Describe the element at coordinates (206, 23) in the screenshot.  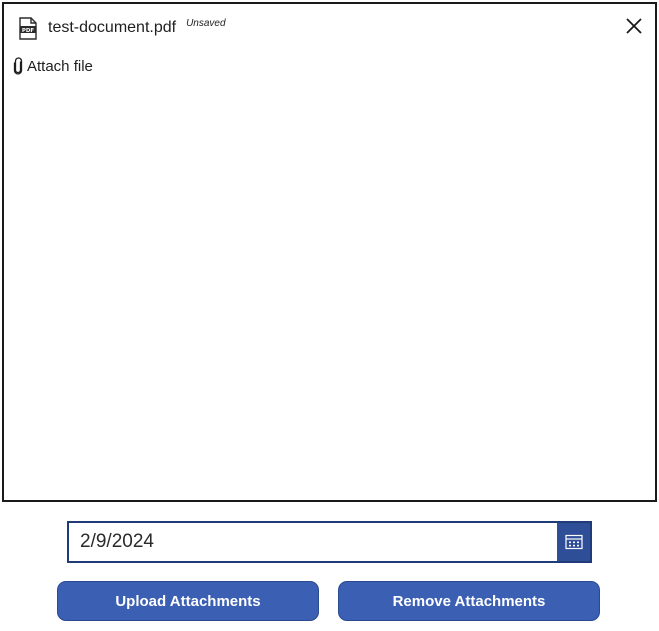
I see `unsaved-status: Unsaved` at that location.